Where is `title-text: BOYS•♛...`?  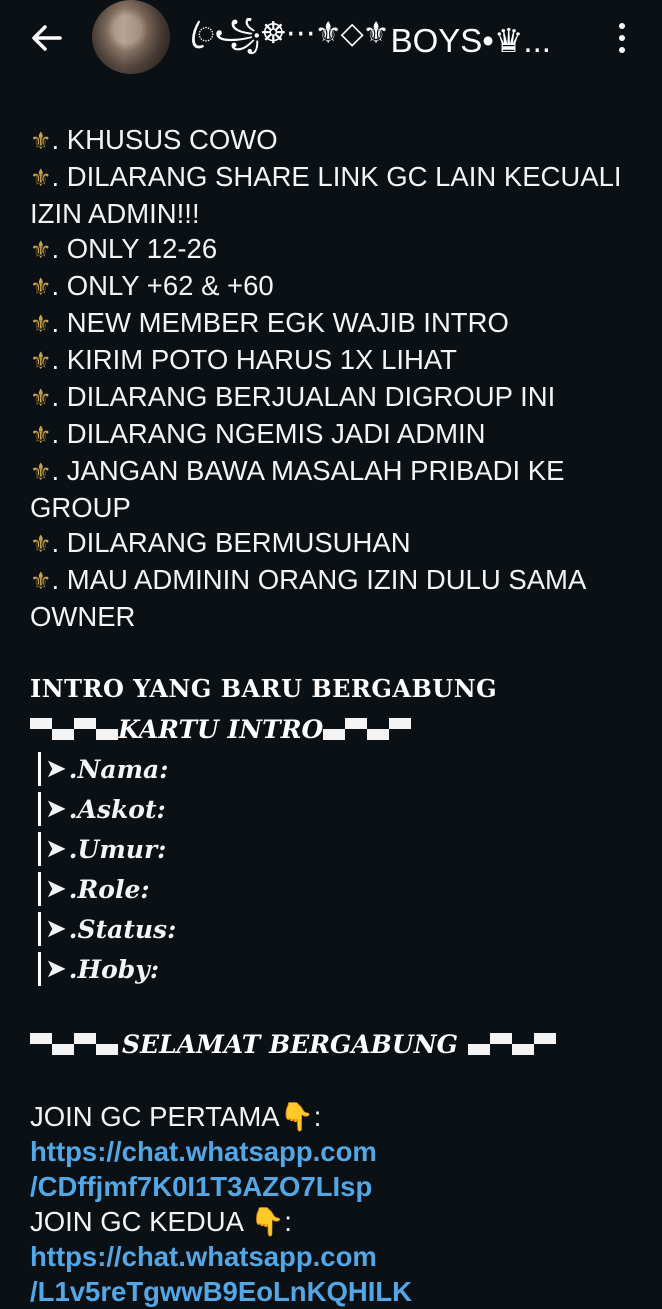 title-text: BOYS•♛... is located at coordinates (470, 40).